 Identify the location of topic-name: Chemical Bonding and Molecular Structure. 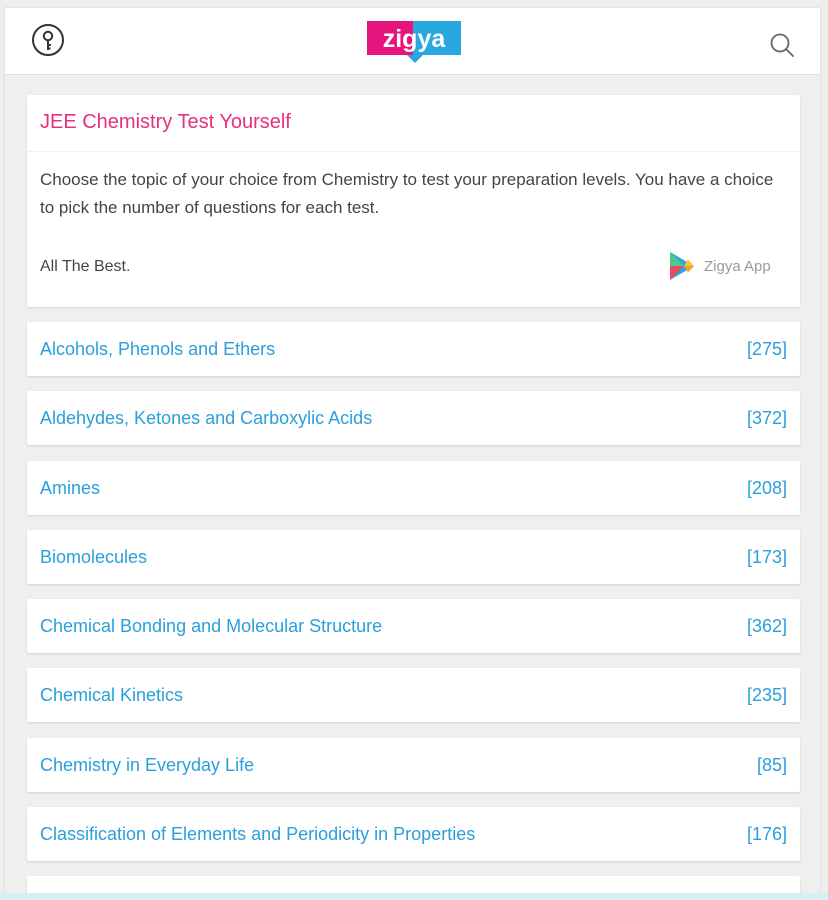
(211, 626).